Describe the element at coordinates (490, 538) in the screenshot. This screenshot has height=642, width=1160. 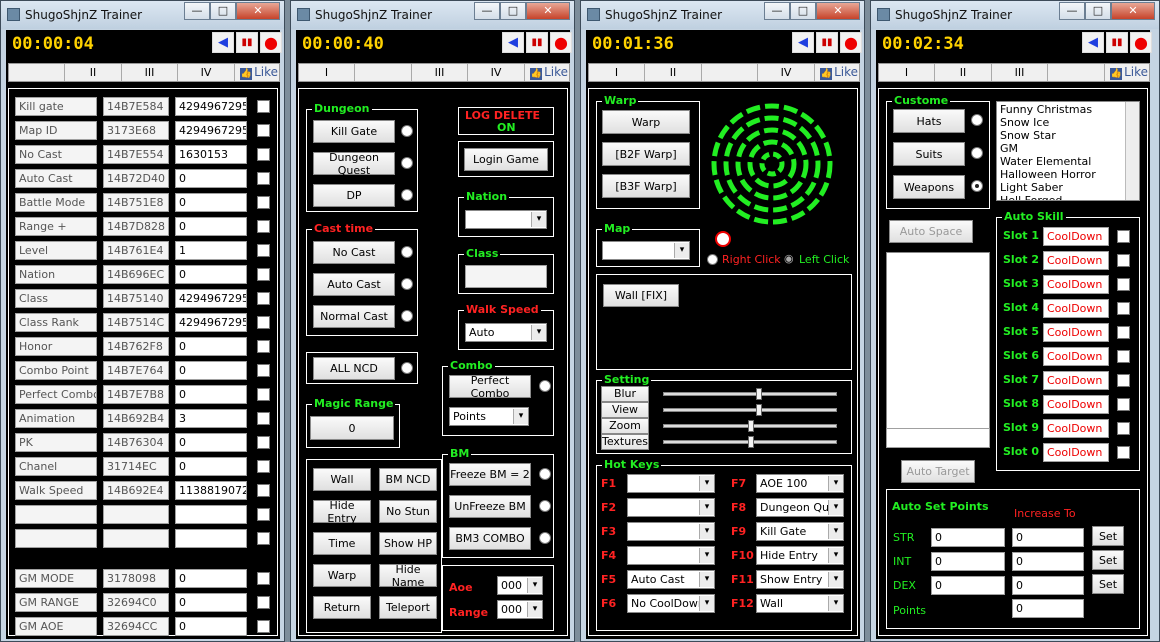
I see `bm3-combo-button: BM3 COMBO` at that location.